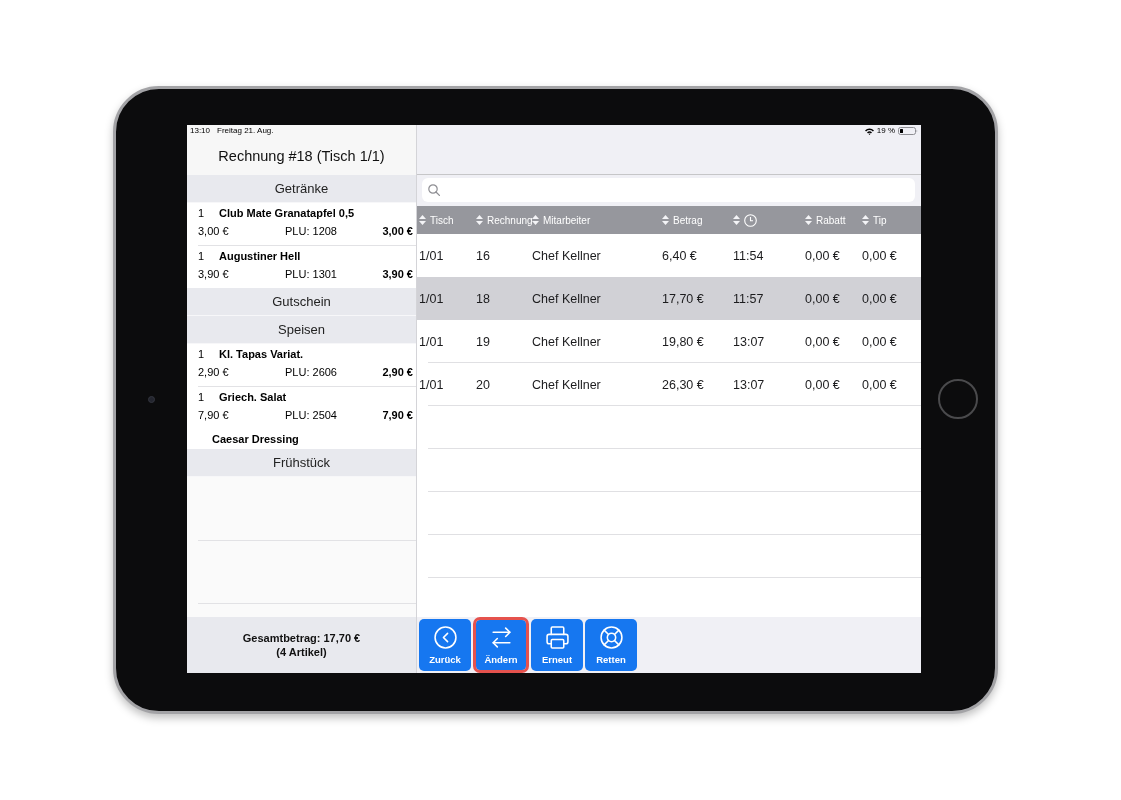 The height and width of the screenshot is (800, 1121). Describe the element at coordinates (397, 274) in the screenshot. I see `item-total: 3,90 €` at that location.